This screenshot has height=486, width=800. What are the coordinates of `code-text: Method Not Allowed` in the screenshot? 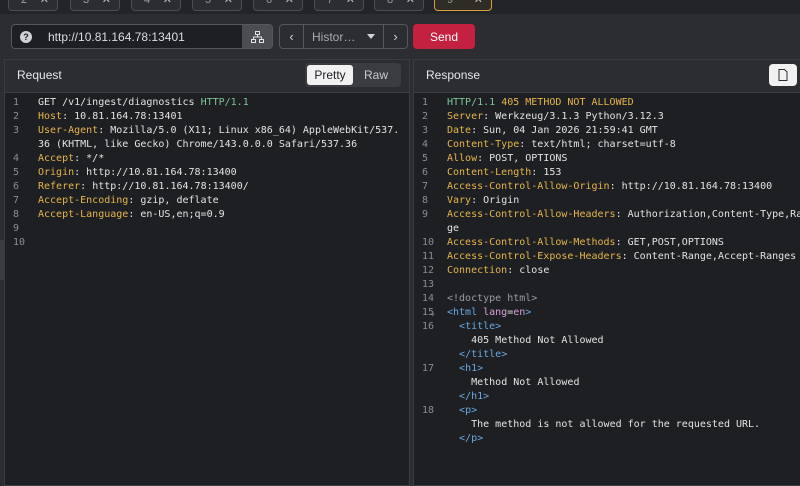 It's located at (513, 383).